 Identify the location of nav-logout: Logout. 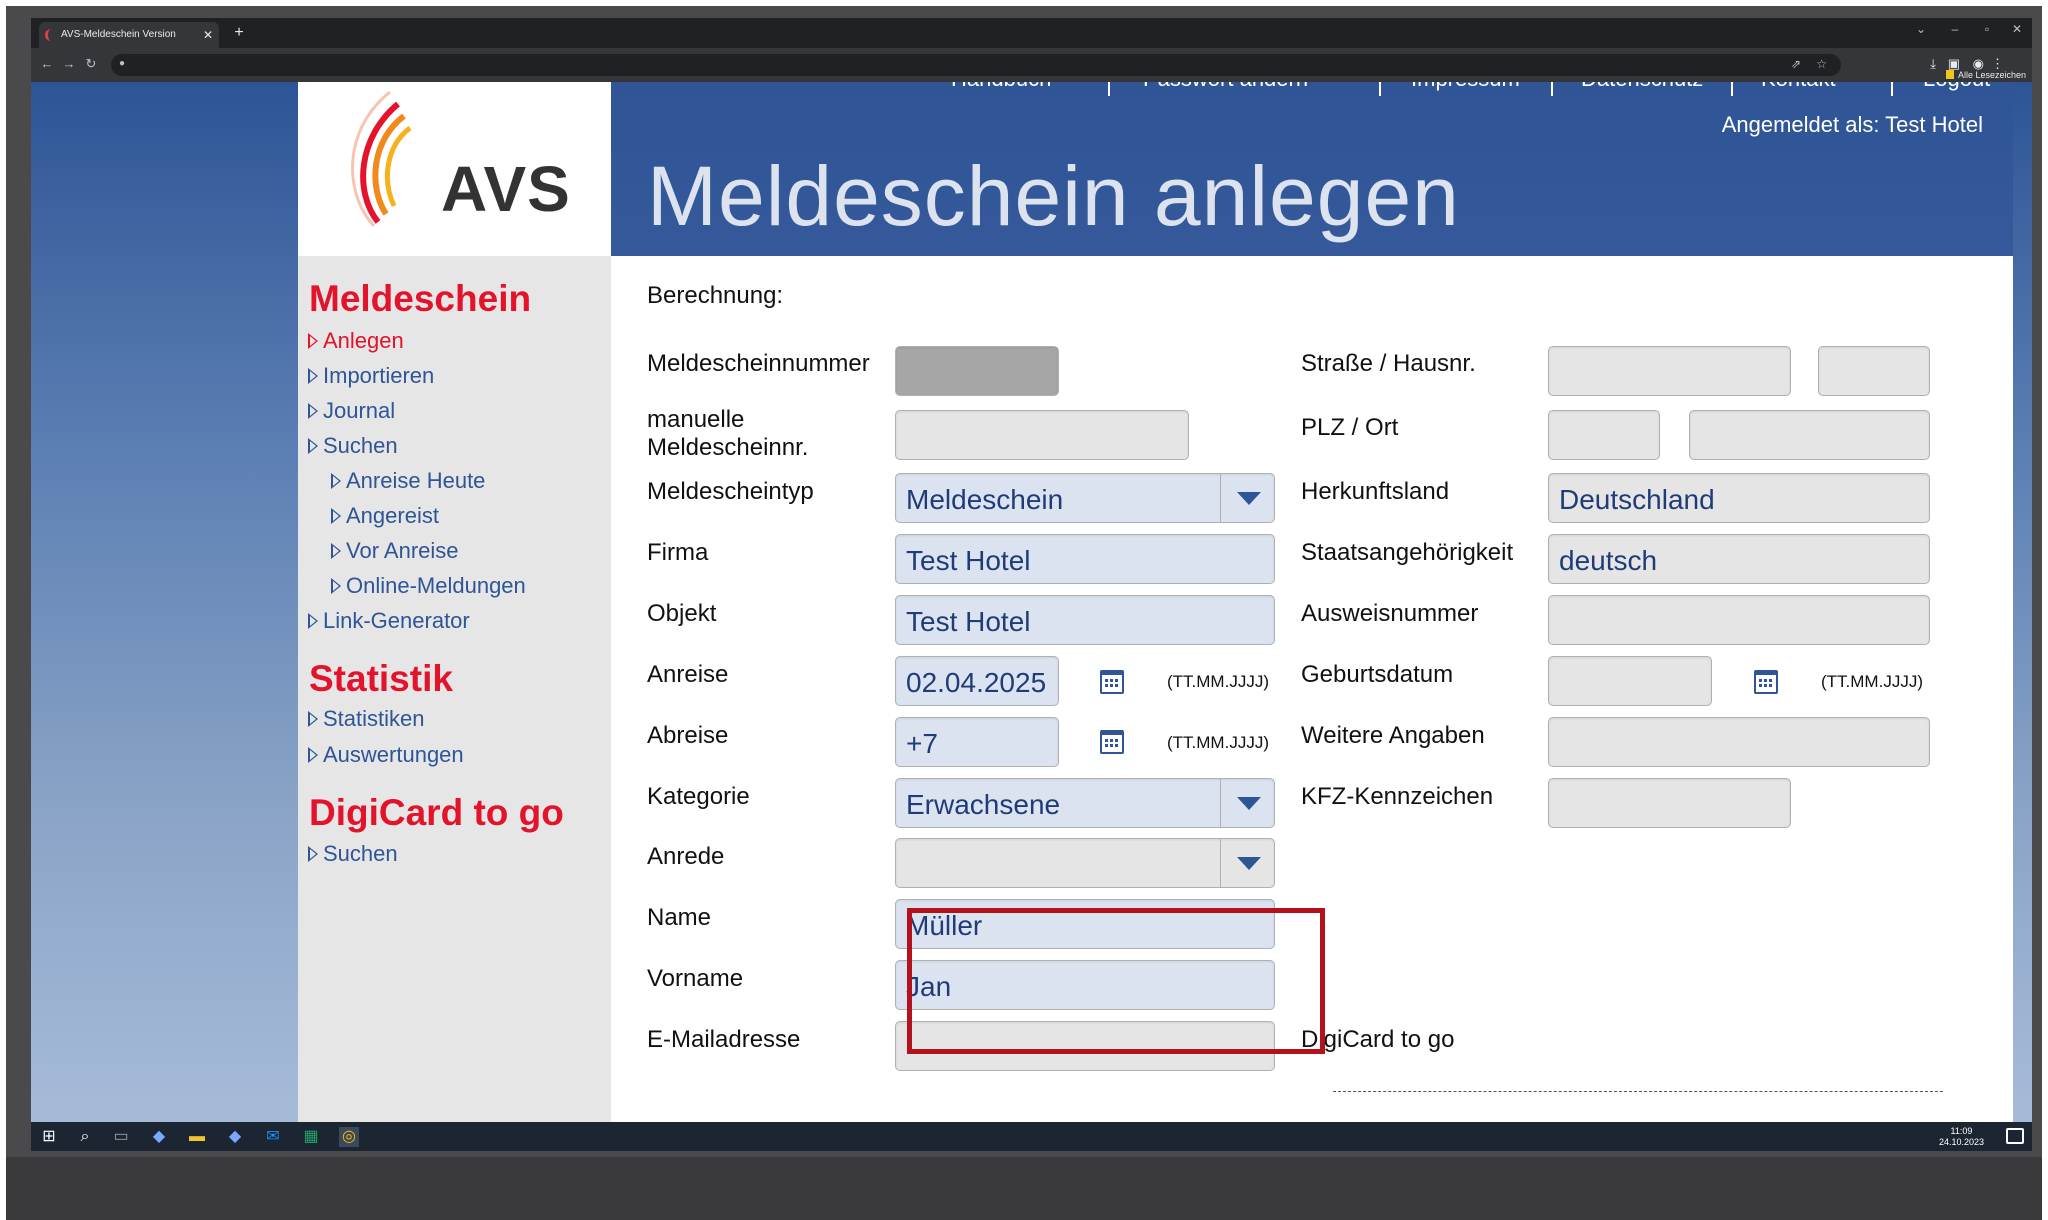
(1956, 87).